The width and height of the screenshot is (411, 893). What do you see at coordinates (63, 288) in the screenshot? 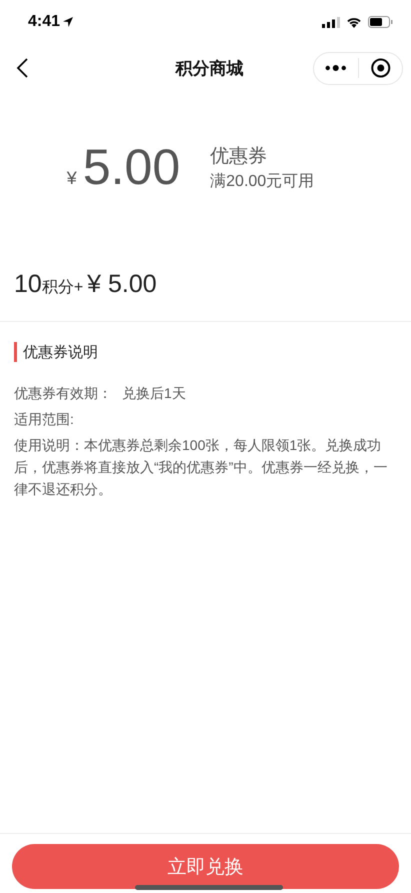
I see `points-unit: 积分+` at bounding box center [63, 288].